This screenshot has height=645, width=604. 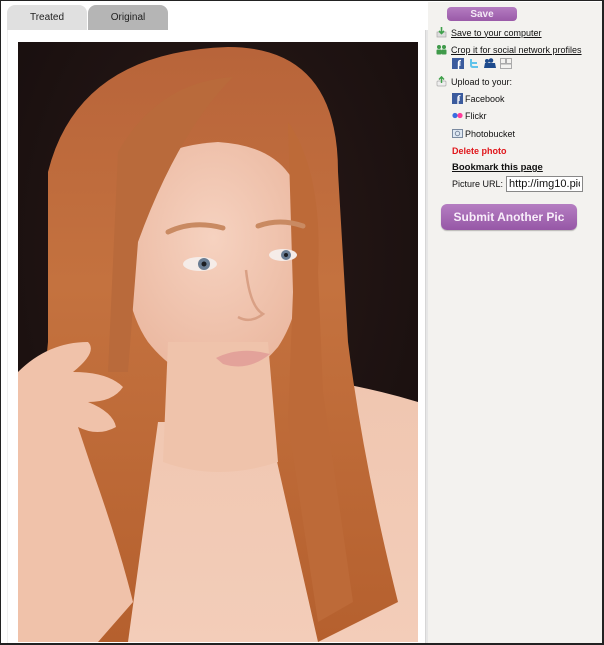 What do you see at coordinates (478, 184) in the screenshot?
I see `picture-url-label: Picture URL:` at bounding box center [478, 184].